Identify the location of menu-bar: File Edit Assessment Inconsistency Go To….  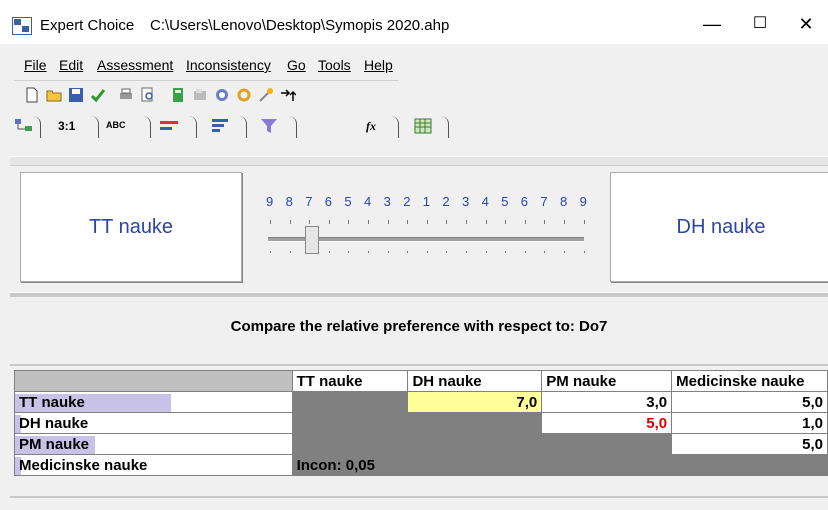
(214, 65).